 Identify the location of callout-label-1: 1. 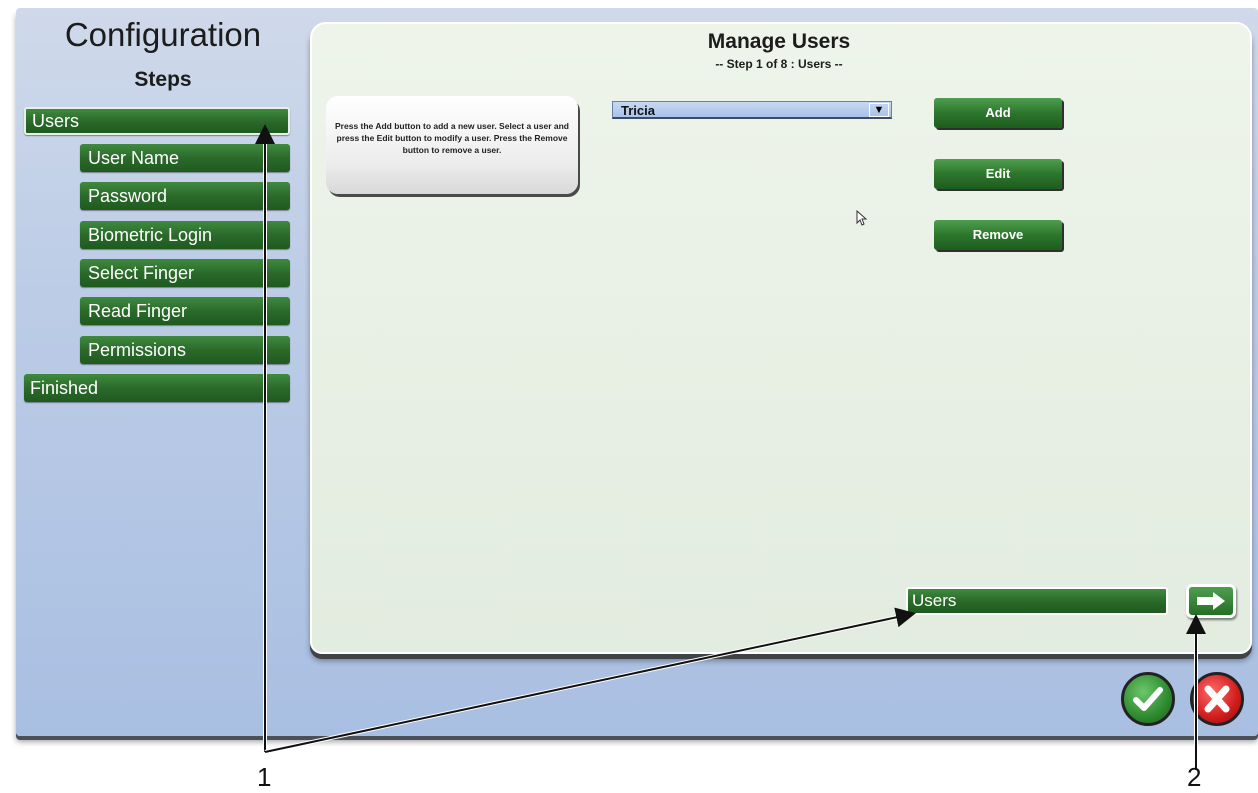
(264, 777).